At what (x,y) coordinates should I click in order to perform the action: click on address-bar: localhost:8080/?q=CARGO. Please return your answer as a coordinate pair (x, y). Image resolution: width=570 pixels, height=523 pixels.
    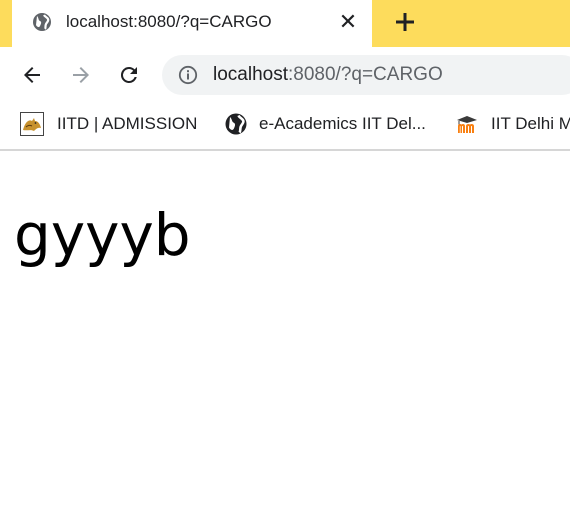
    Looking at the image, I should click on (366, 75).